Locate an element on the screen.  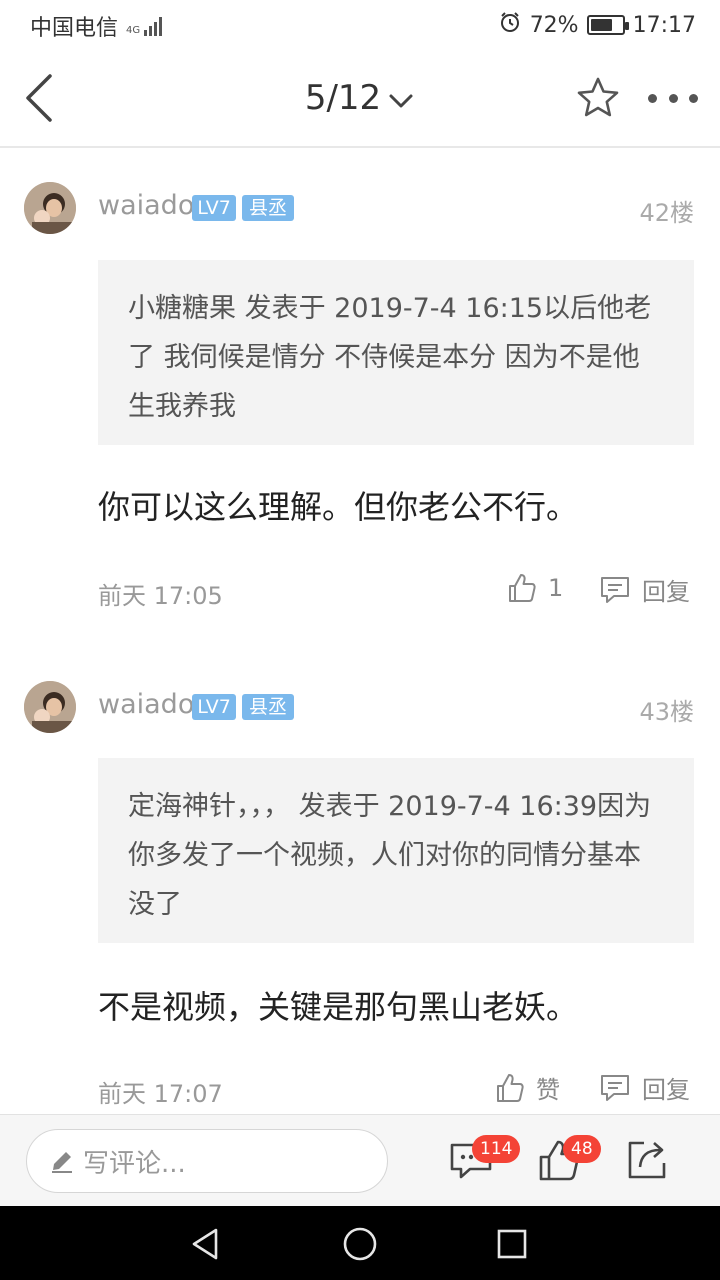
floor-number: 43楼 is located at coordinates (666, 712).